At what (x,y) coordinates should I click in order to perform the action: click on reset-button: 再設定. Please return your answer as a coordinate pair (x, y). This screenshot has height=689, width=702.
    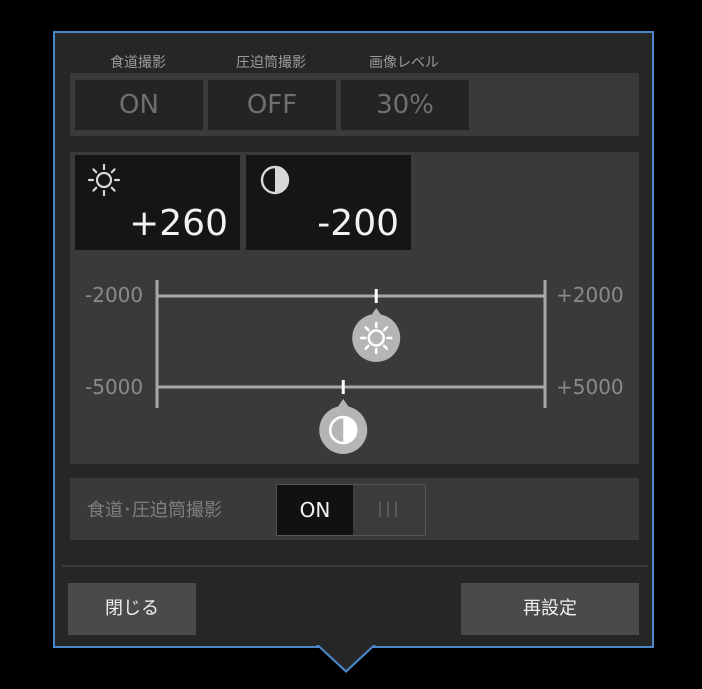
    Looking at the image, I should click on (550, 609).